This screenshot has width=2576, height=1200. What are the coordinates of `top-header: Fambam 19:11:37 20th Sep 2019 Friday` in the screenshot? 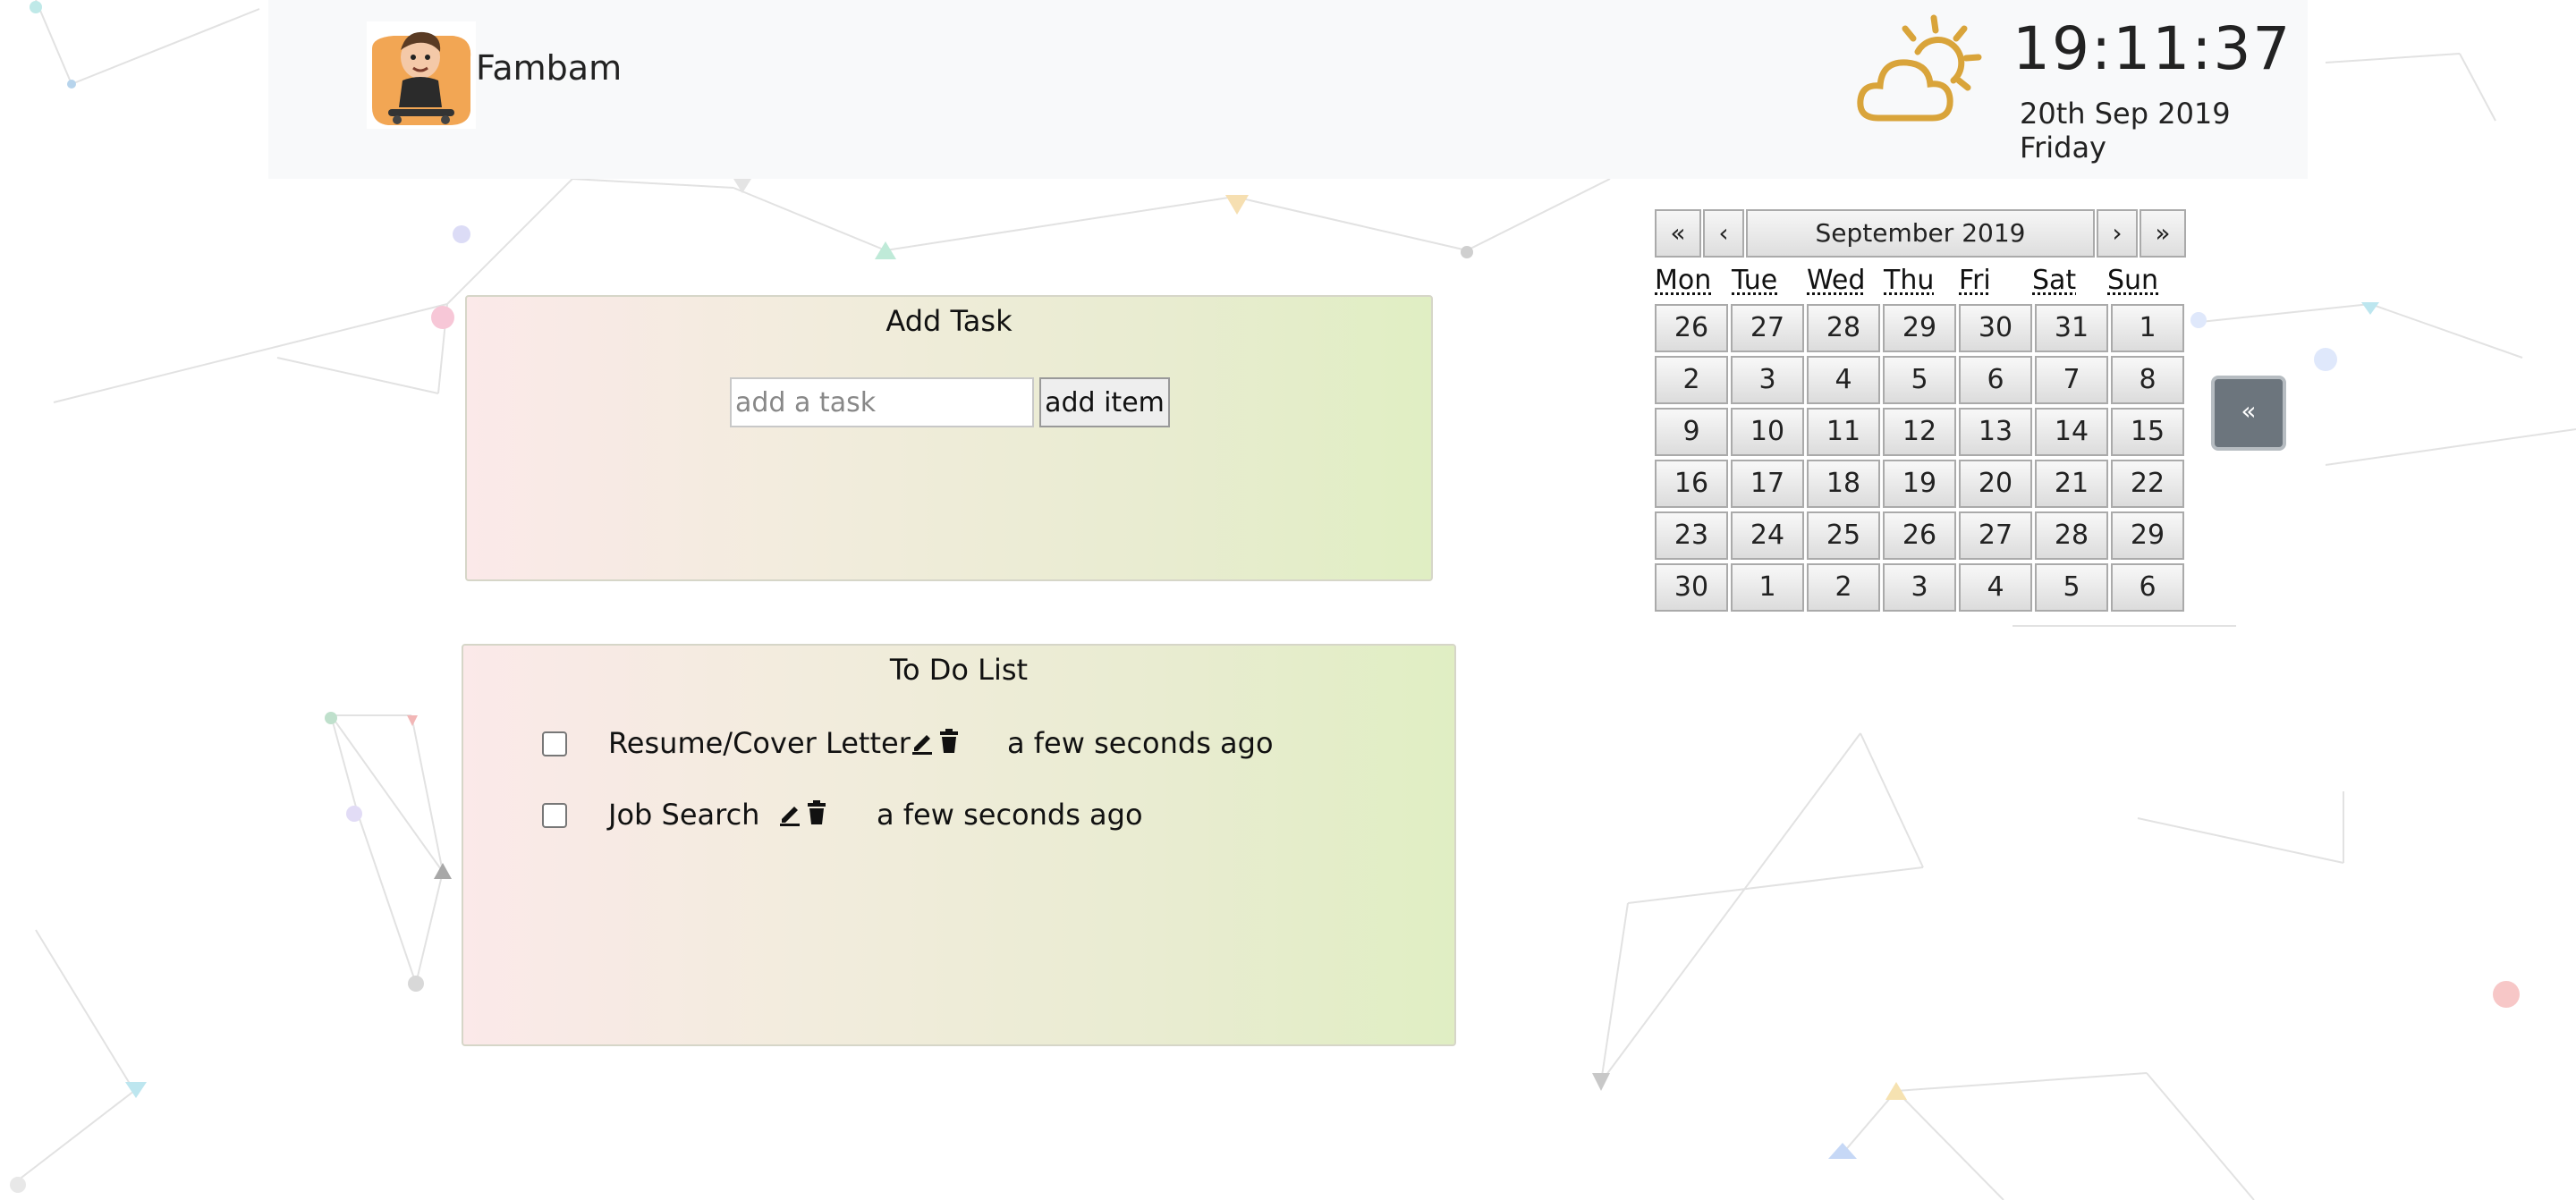 It's located at (1288, 89).